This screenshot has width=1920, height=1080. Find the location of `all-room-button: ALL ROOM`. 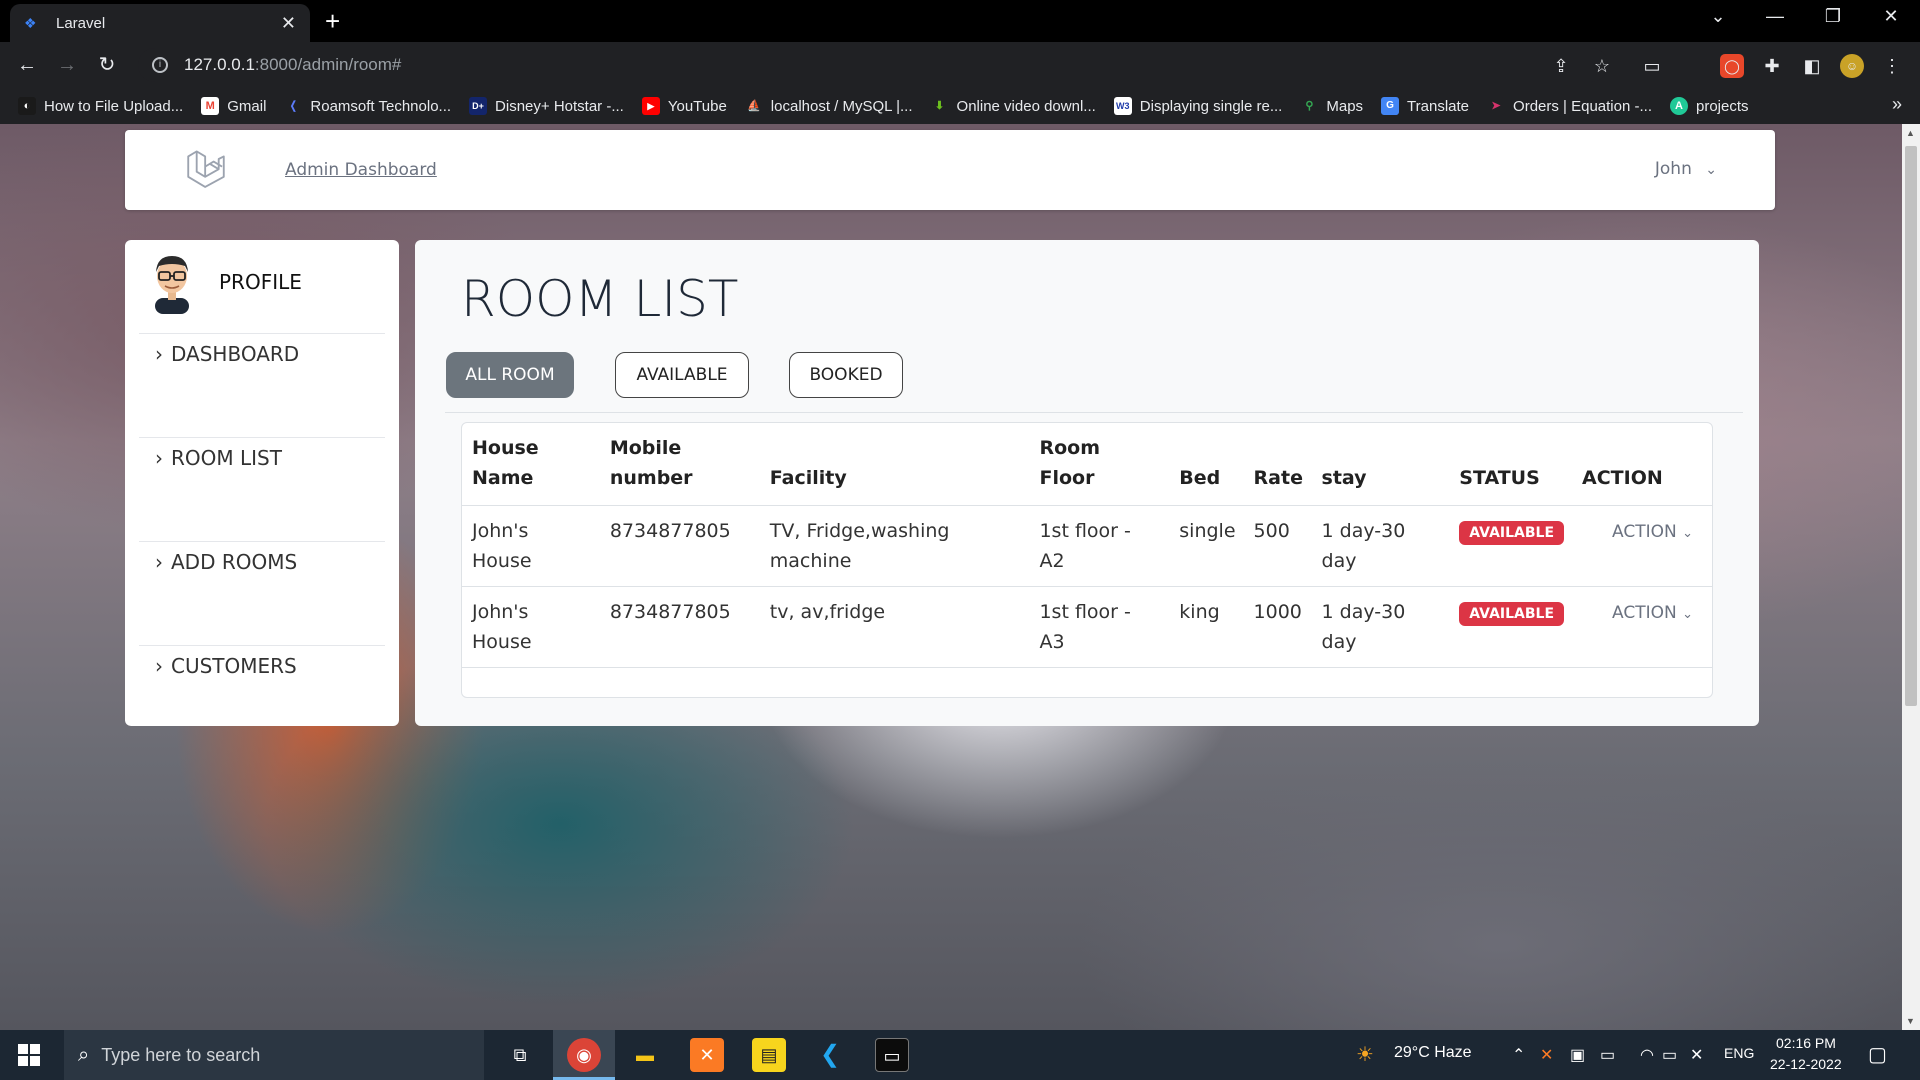

all-room-button: ALL ROOM is located at coordinates (510, 375).